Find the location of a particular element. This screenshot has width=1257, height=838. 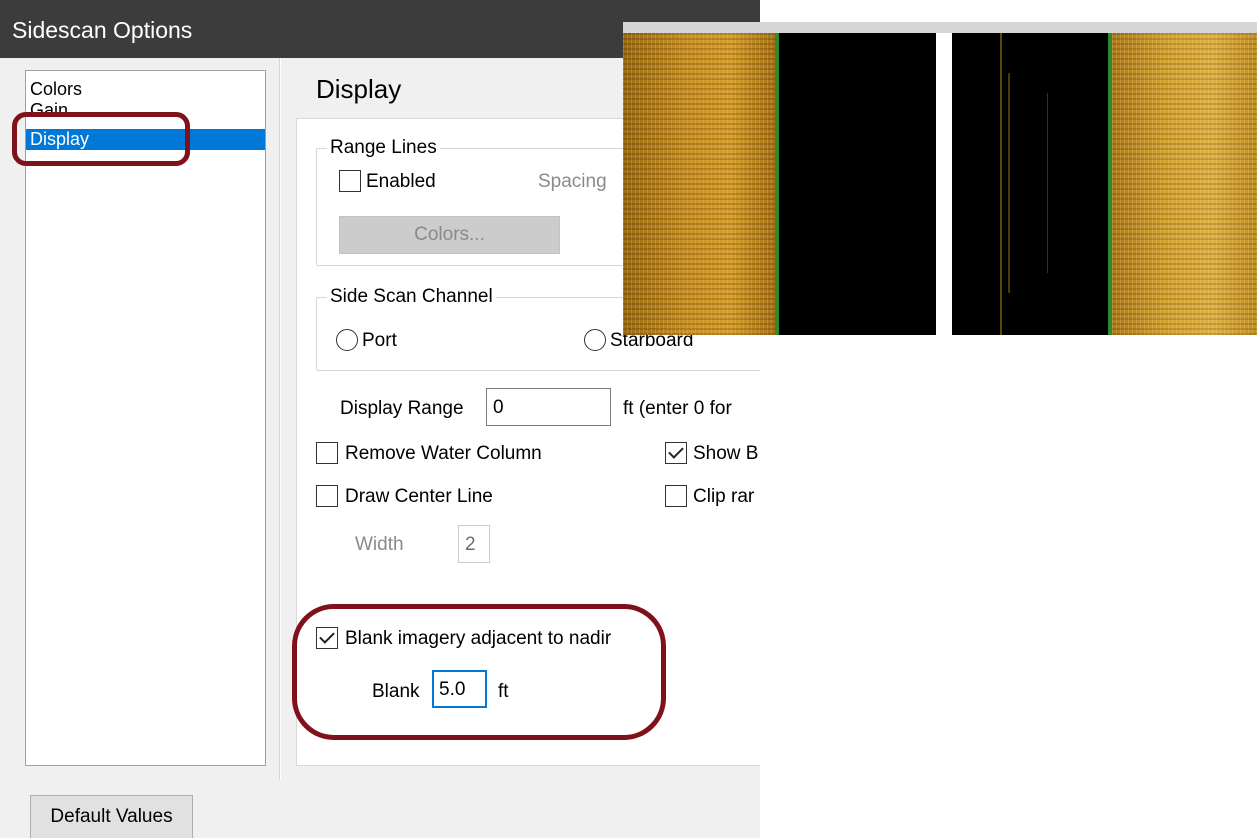

highlight-ring-blank-nadir is located at coordinates (479, 672).